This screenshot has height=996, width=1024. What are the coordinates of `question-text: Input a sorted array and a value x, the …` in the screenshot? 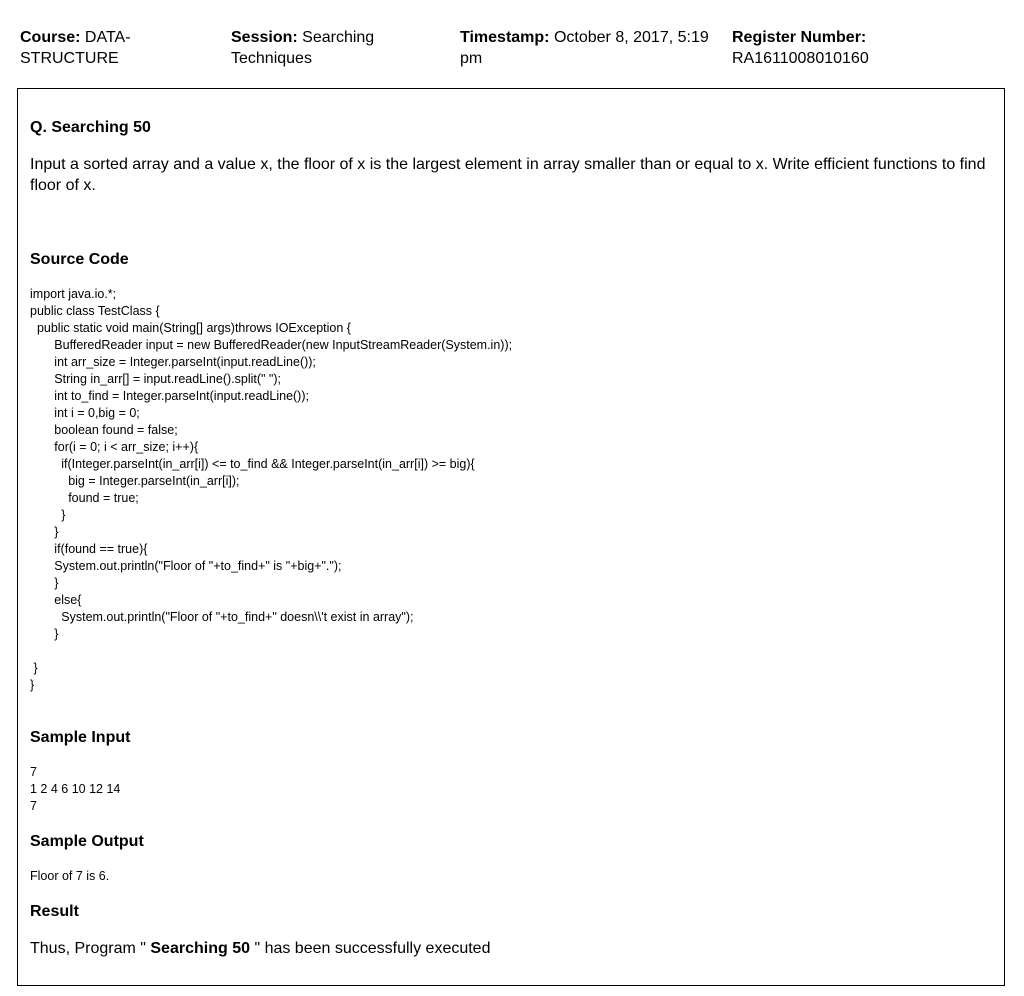 It's located at (508, 175).